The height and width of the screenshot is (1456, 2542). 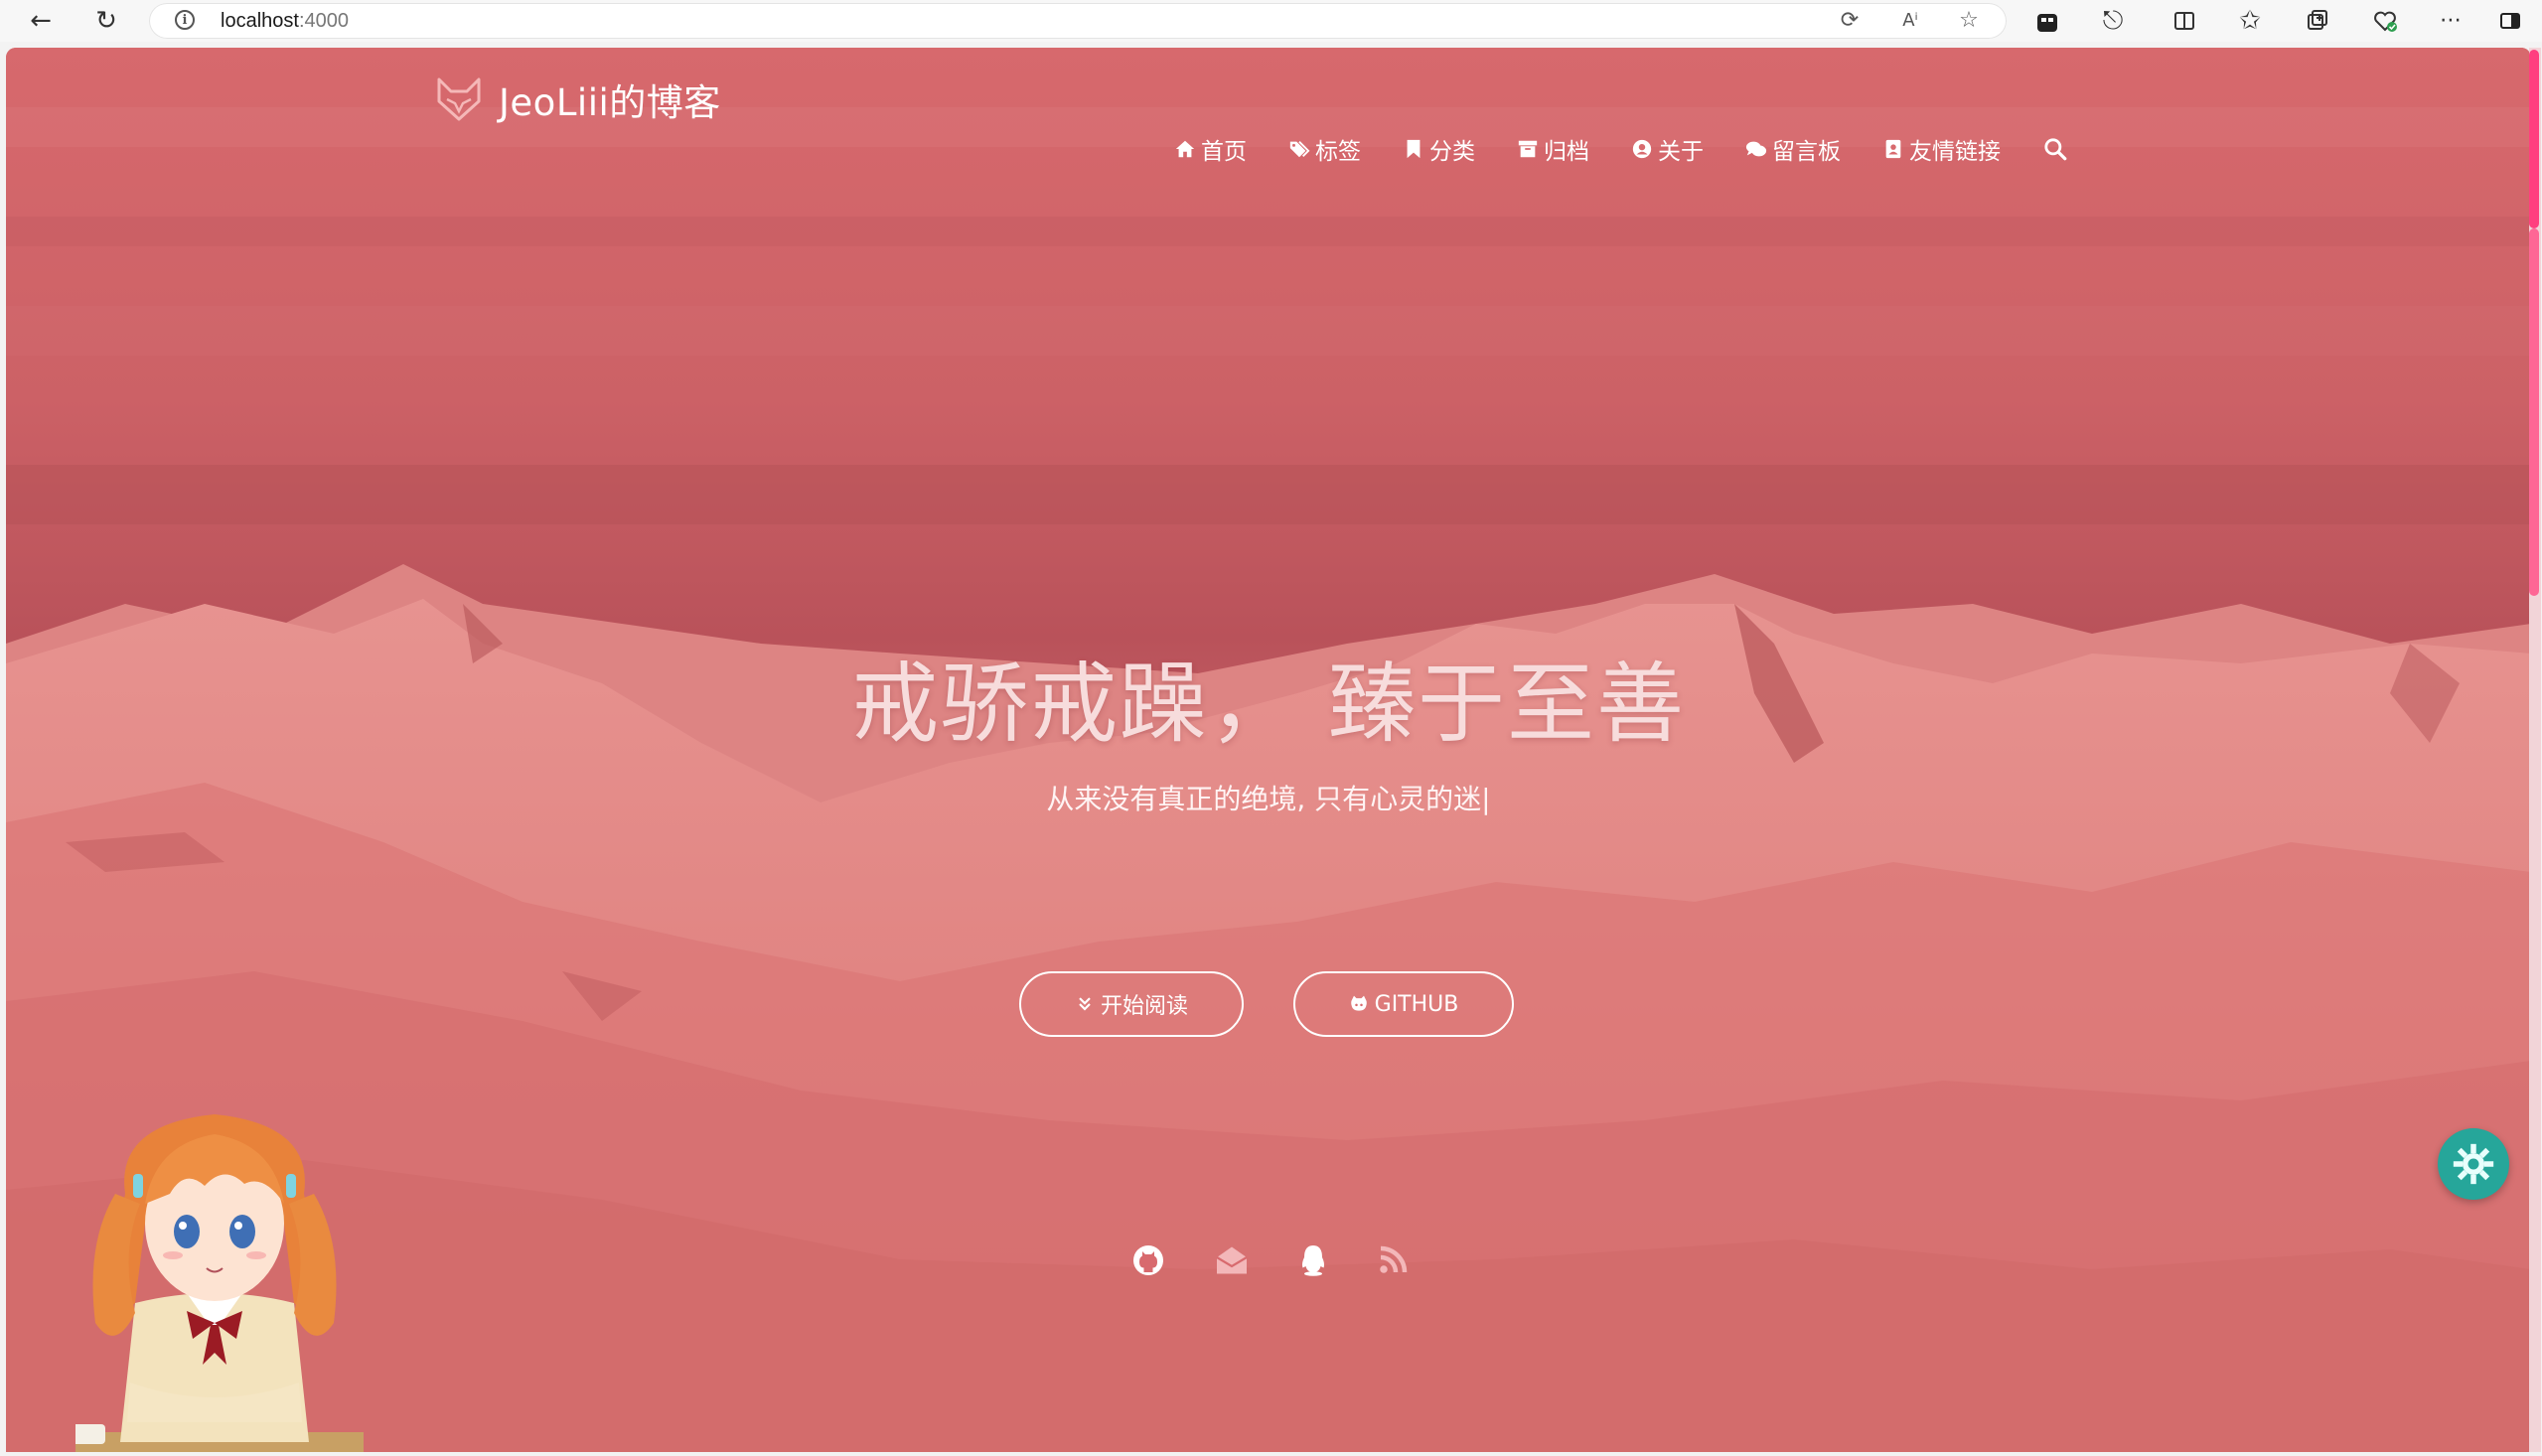 I want to click on nav-label-guestbook: 留言板, so click(x=1806, y=152).